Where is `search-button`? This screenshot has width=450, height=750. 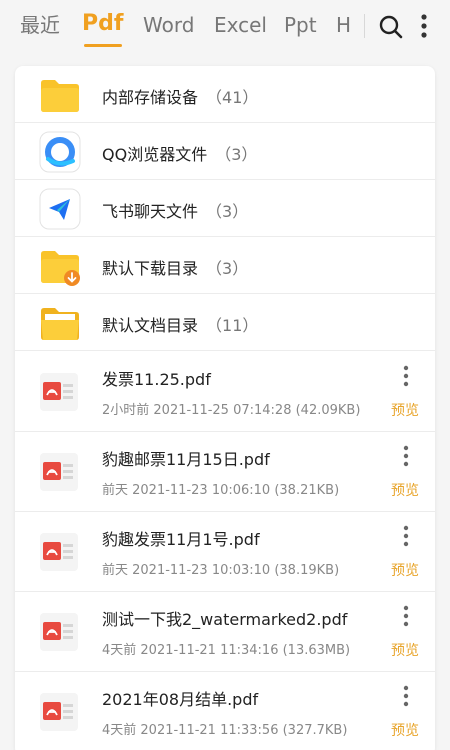
search-button is located at coordinates (391, 27).